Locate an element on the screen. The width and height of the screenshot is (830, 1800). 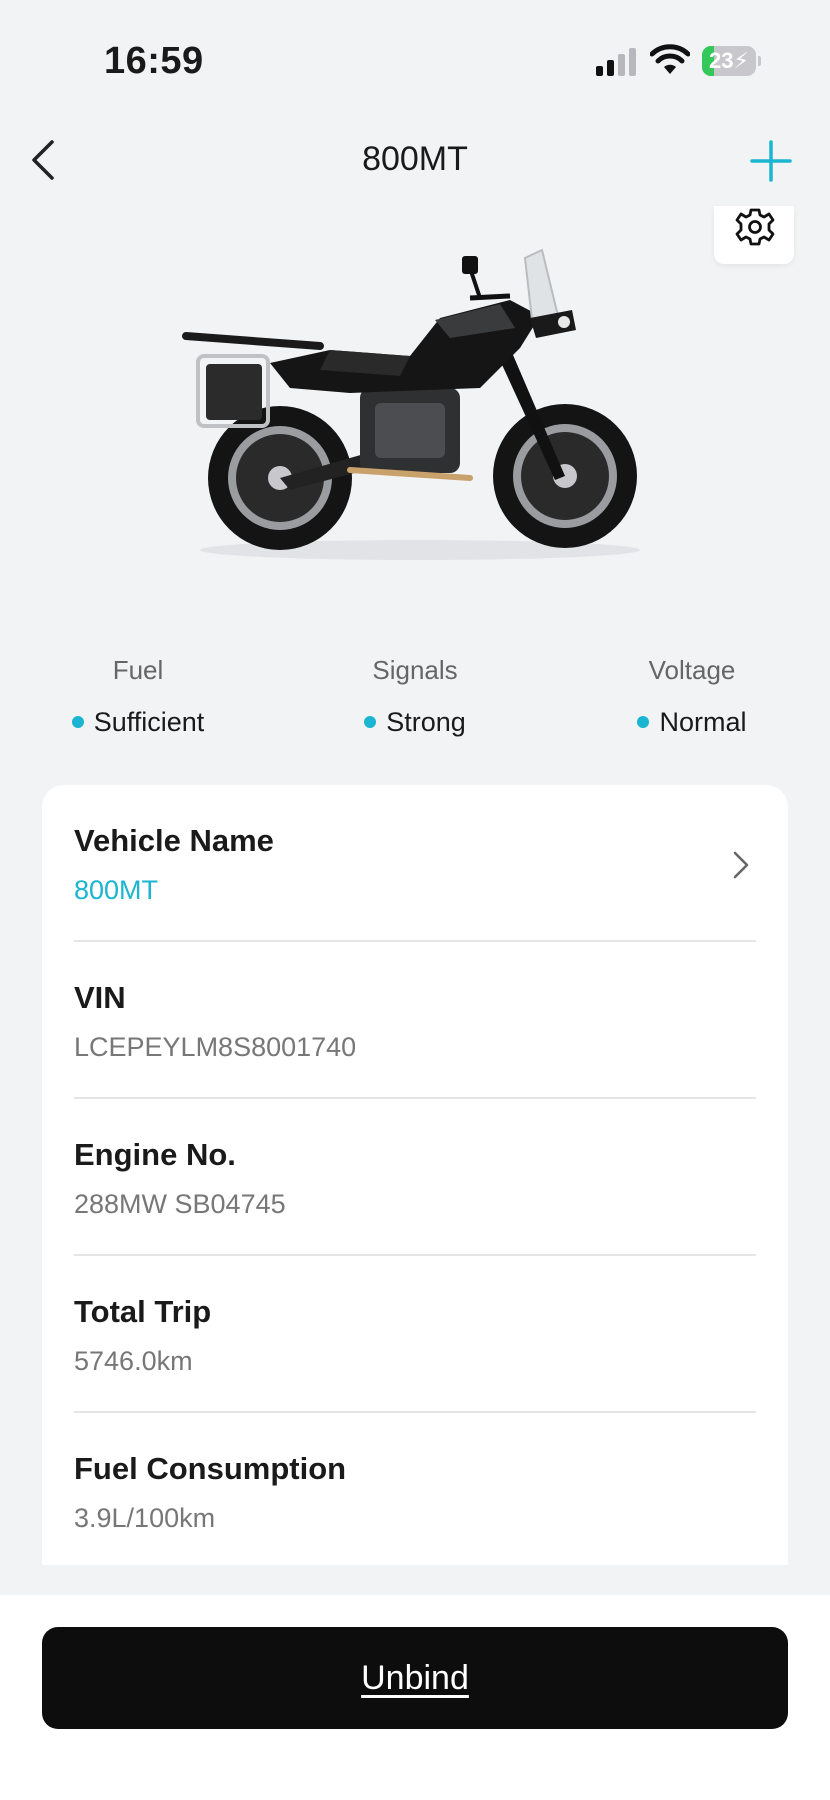
vin-value: LCEPEYLM8S8001740 is located at coordinates (215, 1047).